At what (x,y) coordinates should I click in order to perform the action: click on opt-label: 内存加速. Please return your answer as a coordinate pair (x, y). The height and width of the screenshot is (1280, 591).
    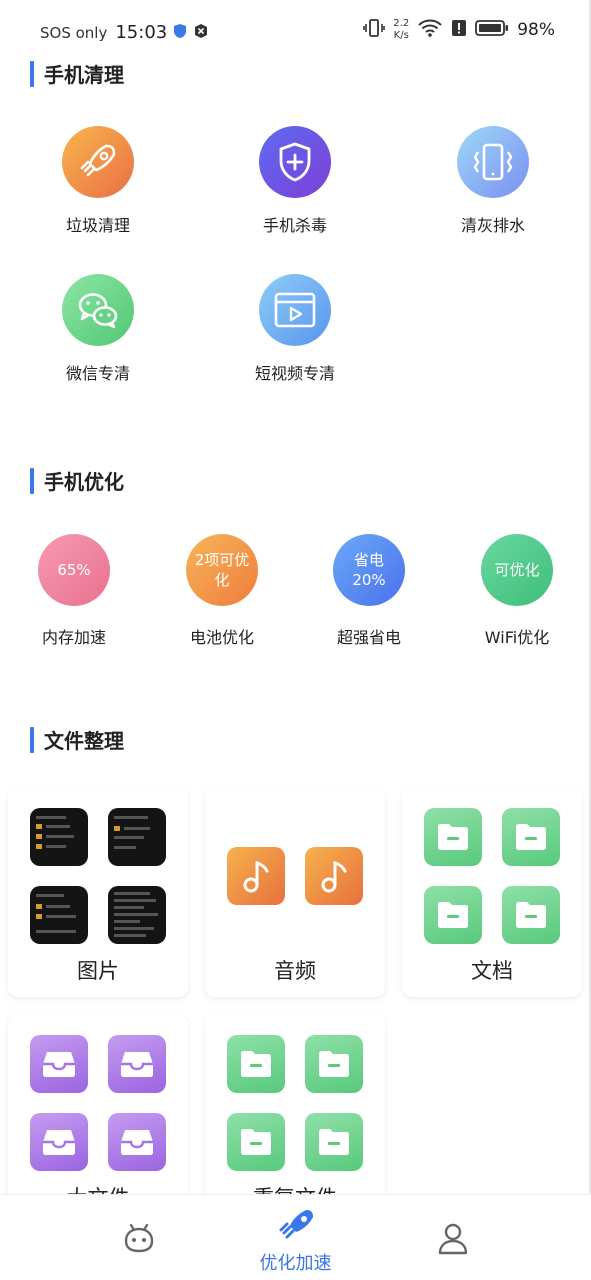
    Looking at the image, I should click on (73, 637).